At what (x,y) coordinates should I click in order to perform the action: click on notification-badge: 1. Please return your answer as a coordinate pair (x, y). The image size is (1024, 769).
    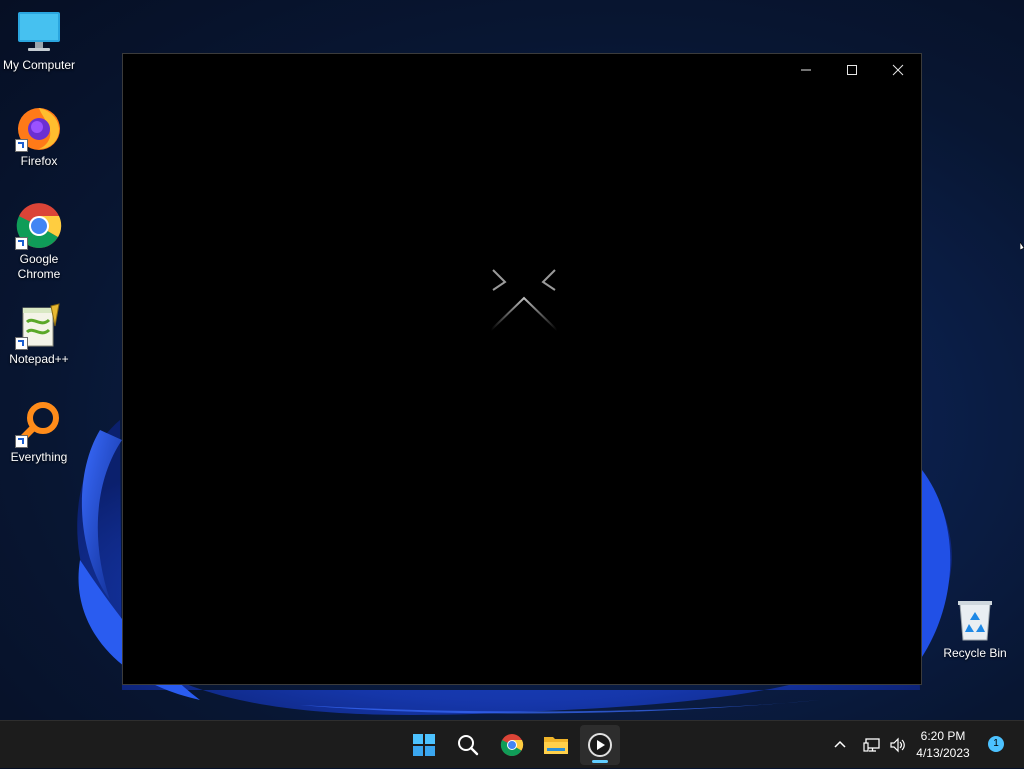
    Looking at the image, I should click on (996, 744).